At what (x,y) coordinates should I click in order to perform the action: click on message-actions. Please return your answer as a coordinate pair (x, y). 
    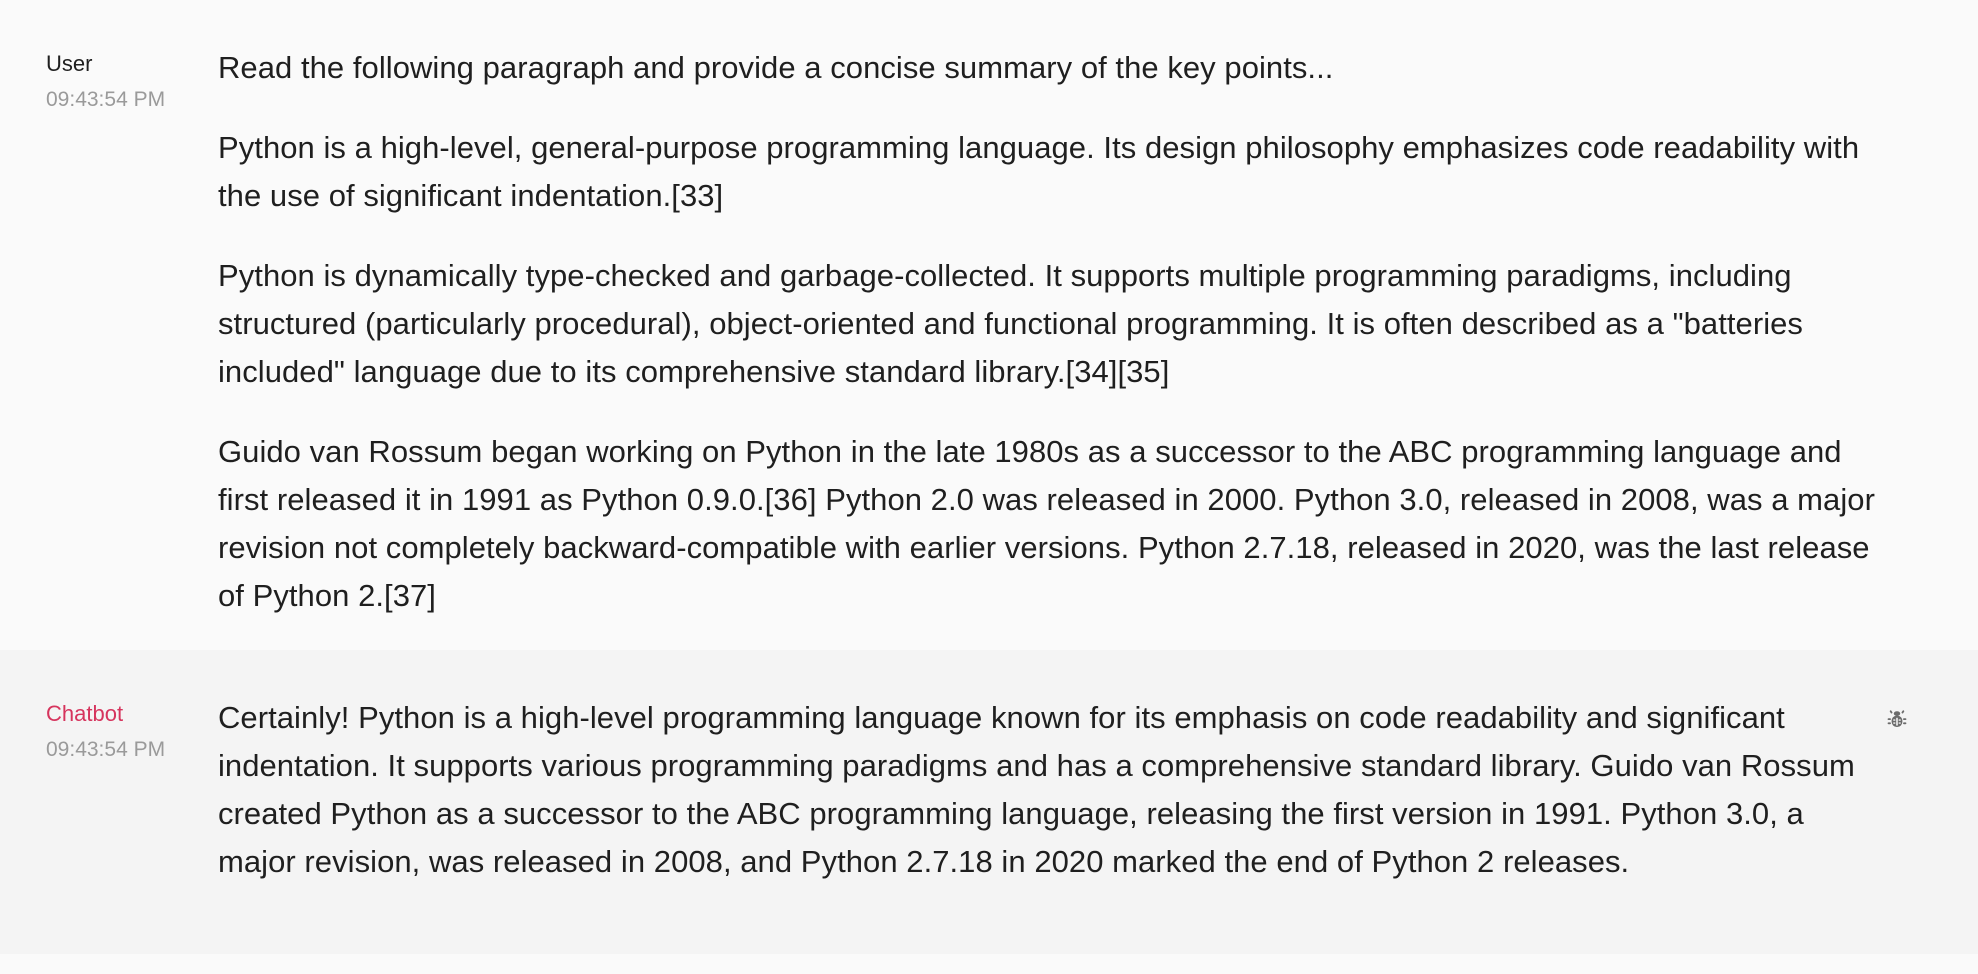
    Looking at the image, I should click on (1932, 714).